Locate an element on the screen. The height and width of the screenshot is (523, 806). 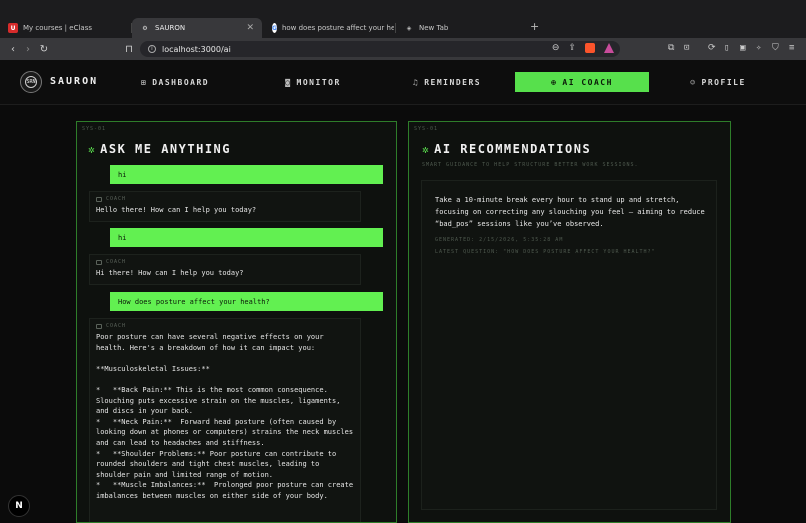
nav-reminders: ♫ REMINDERS is located at coordinates (447, 82).